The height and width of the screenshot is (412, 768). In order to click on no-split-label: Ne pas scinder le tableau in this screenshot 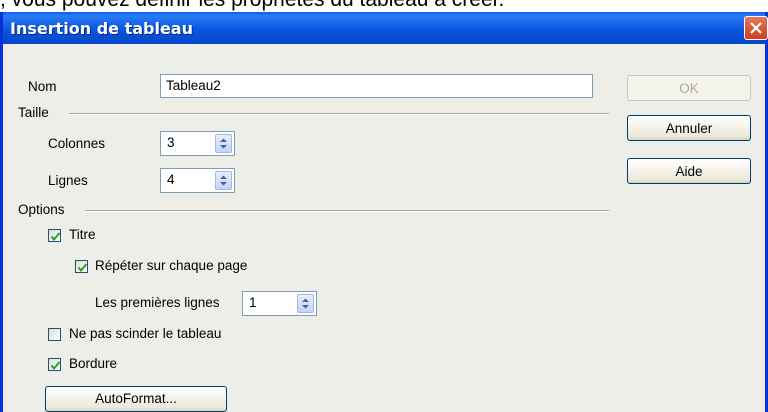, I will do `click(145, 333)`.